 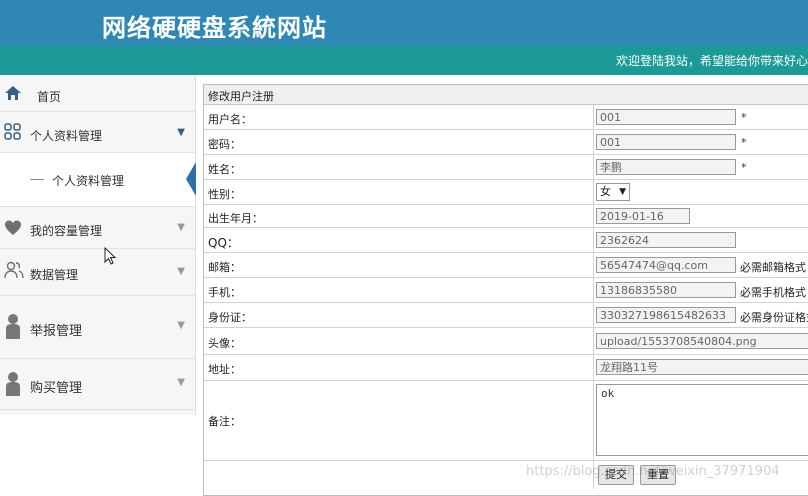 What do you see at coordinates (506, 240) in the screenshot?
I see `form-row-qq: QQ： 2362624` at bounding box center [506, 240].